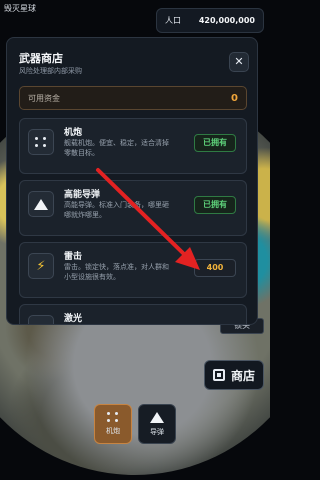 Image resolution: width=320 pixels, height=480 pixels. What do you see at coordinates (218, 375) in the screenshot?
I see `shop-icon` at bounding box center [218, 375].